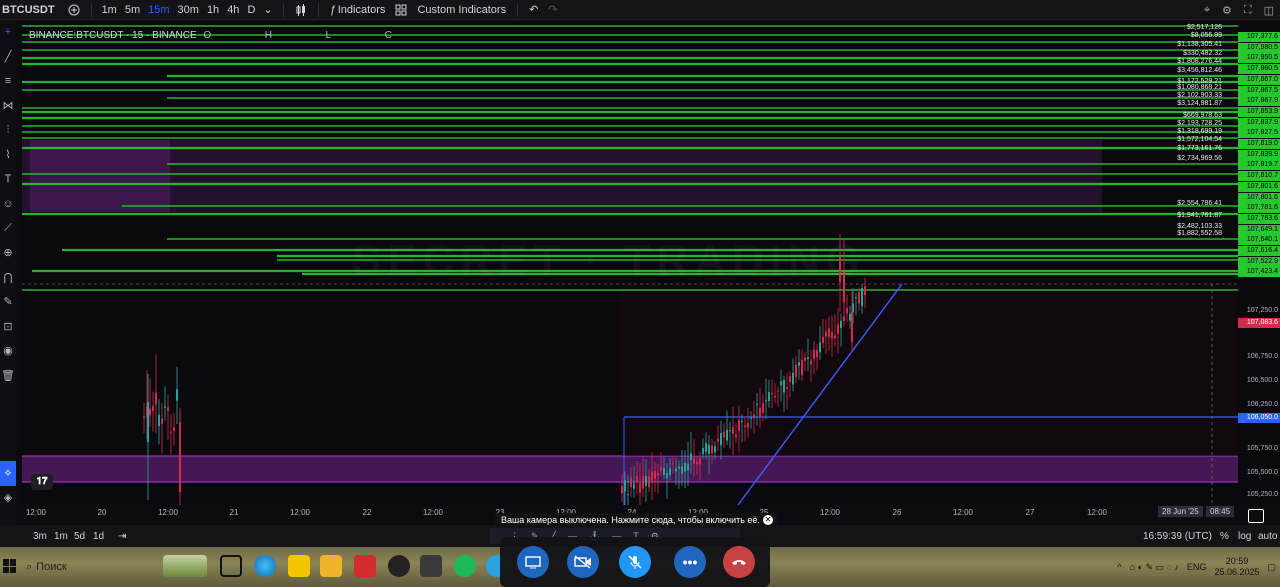 The width and height of the screenshot is (1280, 587). What do you see at coordinates (8, 326) in the screenshot?
I see `lock-icon: ⊡` at bounding box center [8, 326].